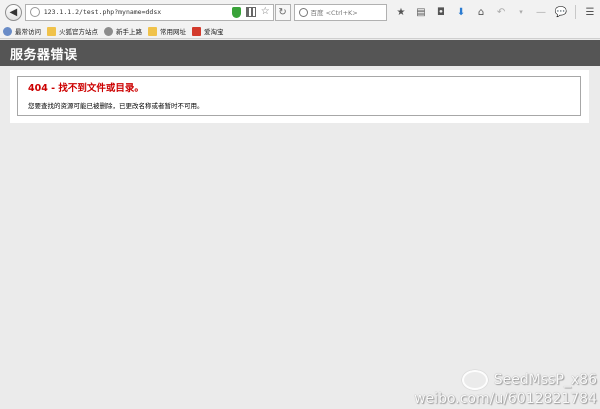 Image resolution: width=600 pixels, height=409 pixels. Describe the element at coordinates (28, 32) in the screenshot. I see `bookmark-label: 最常访问` at that location.